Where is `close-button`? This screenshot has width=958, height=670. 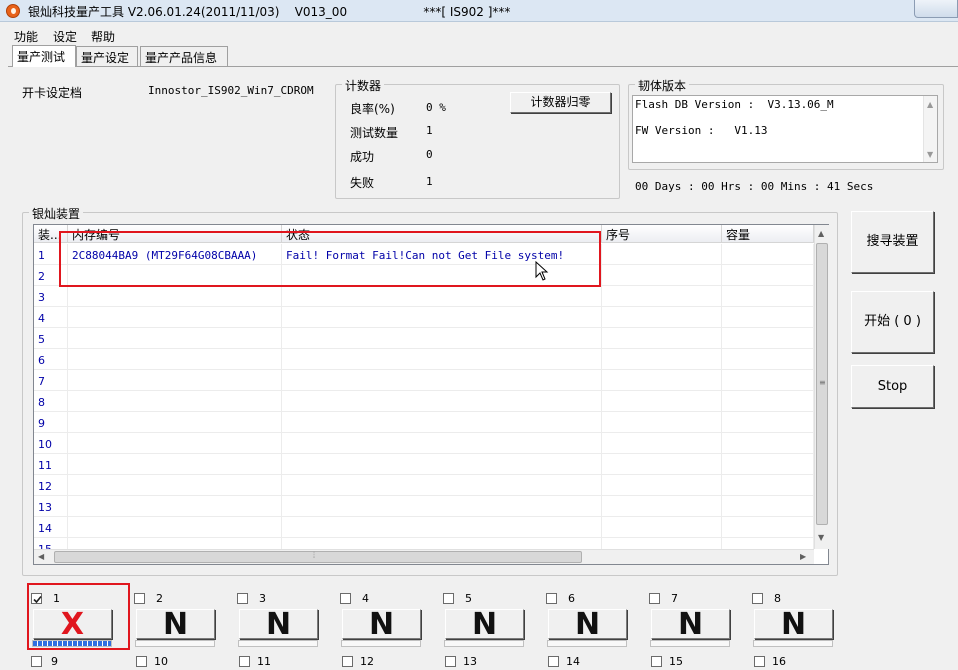 close-button is located at coordinates (936, 9).